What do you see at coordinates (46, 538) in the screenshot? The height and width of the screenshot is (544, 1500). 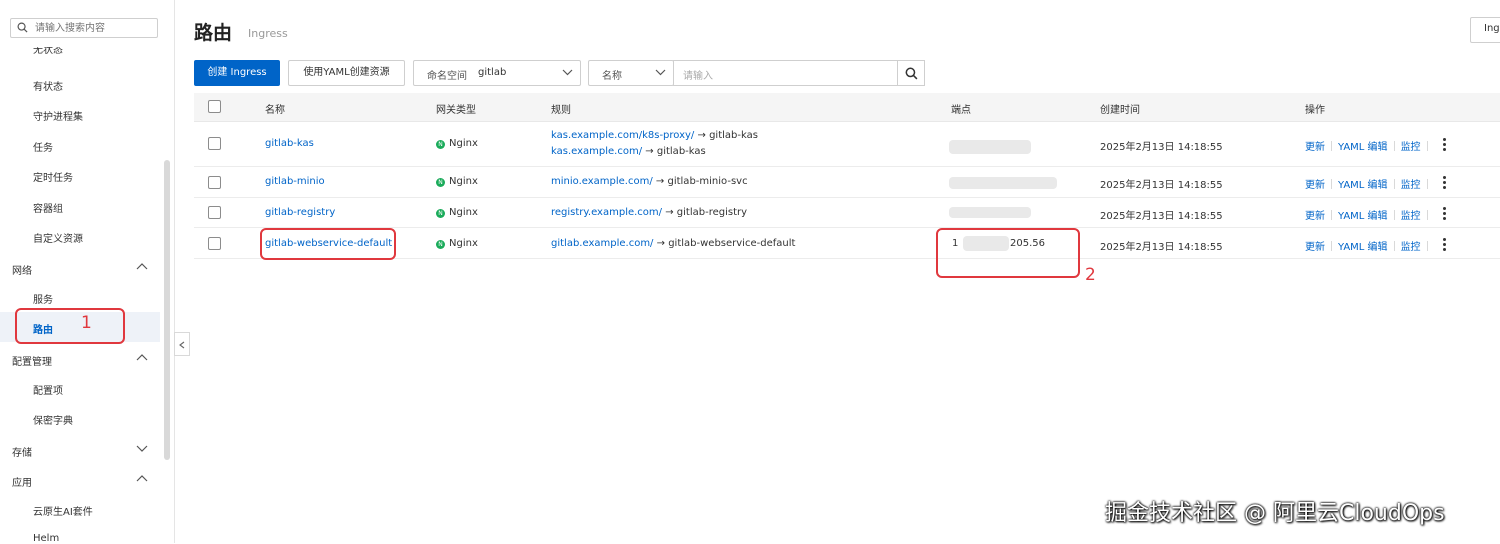 I see `sidebar-item-helm: Helm` at bounding box center [46, 538].